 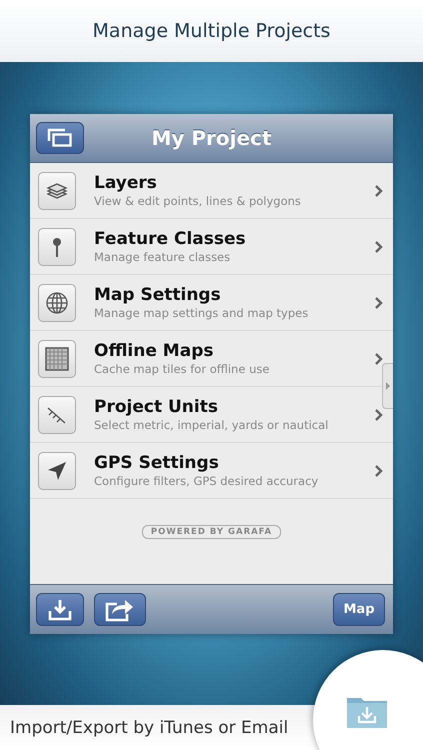 I want to click on menu-item: Feature Classes Manage feature classes, so click(x=211, y=247).